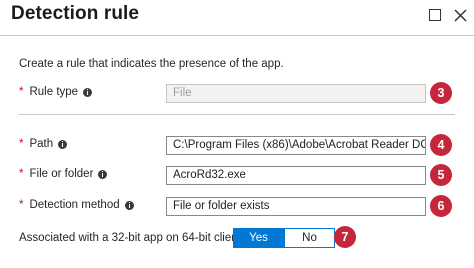  I want to click on step-badge-6: 6, so click(441, 206).